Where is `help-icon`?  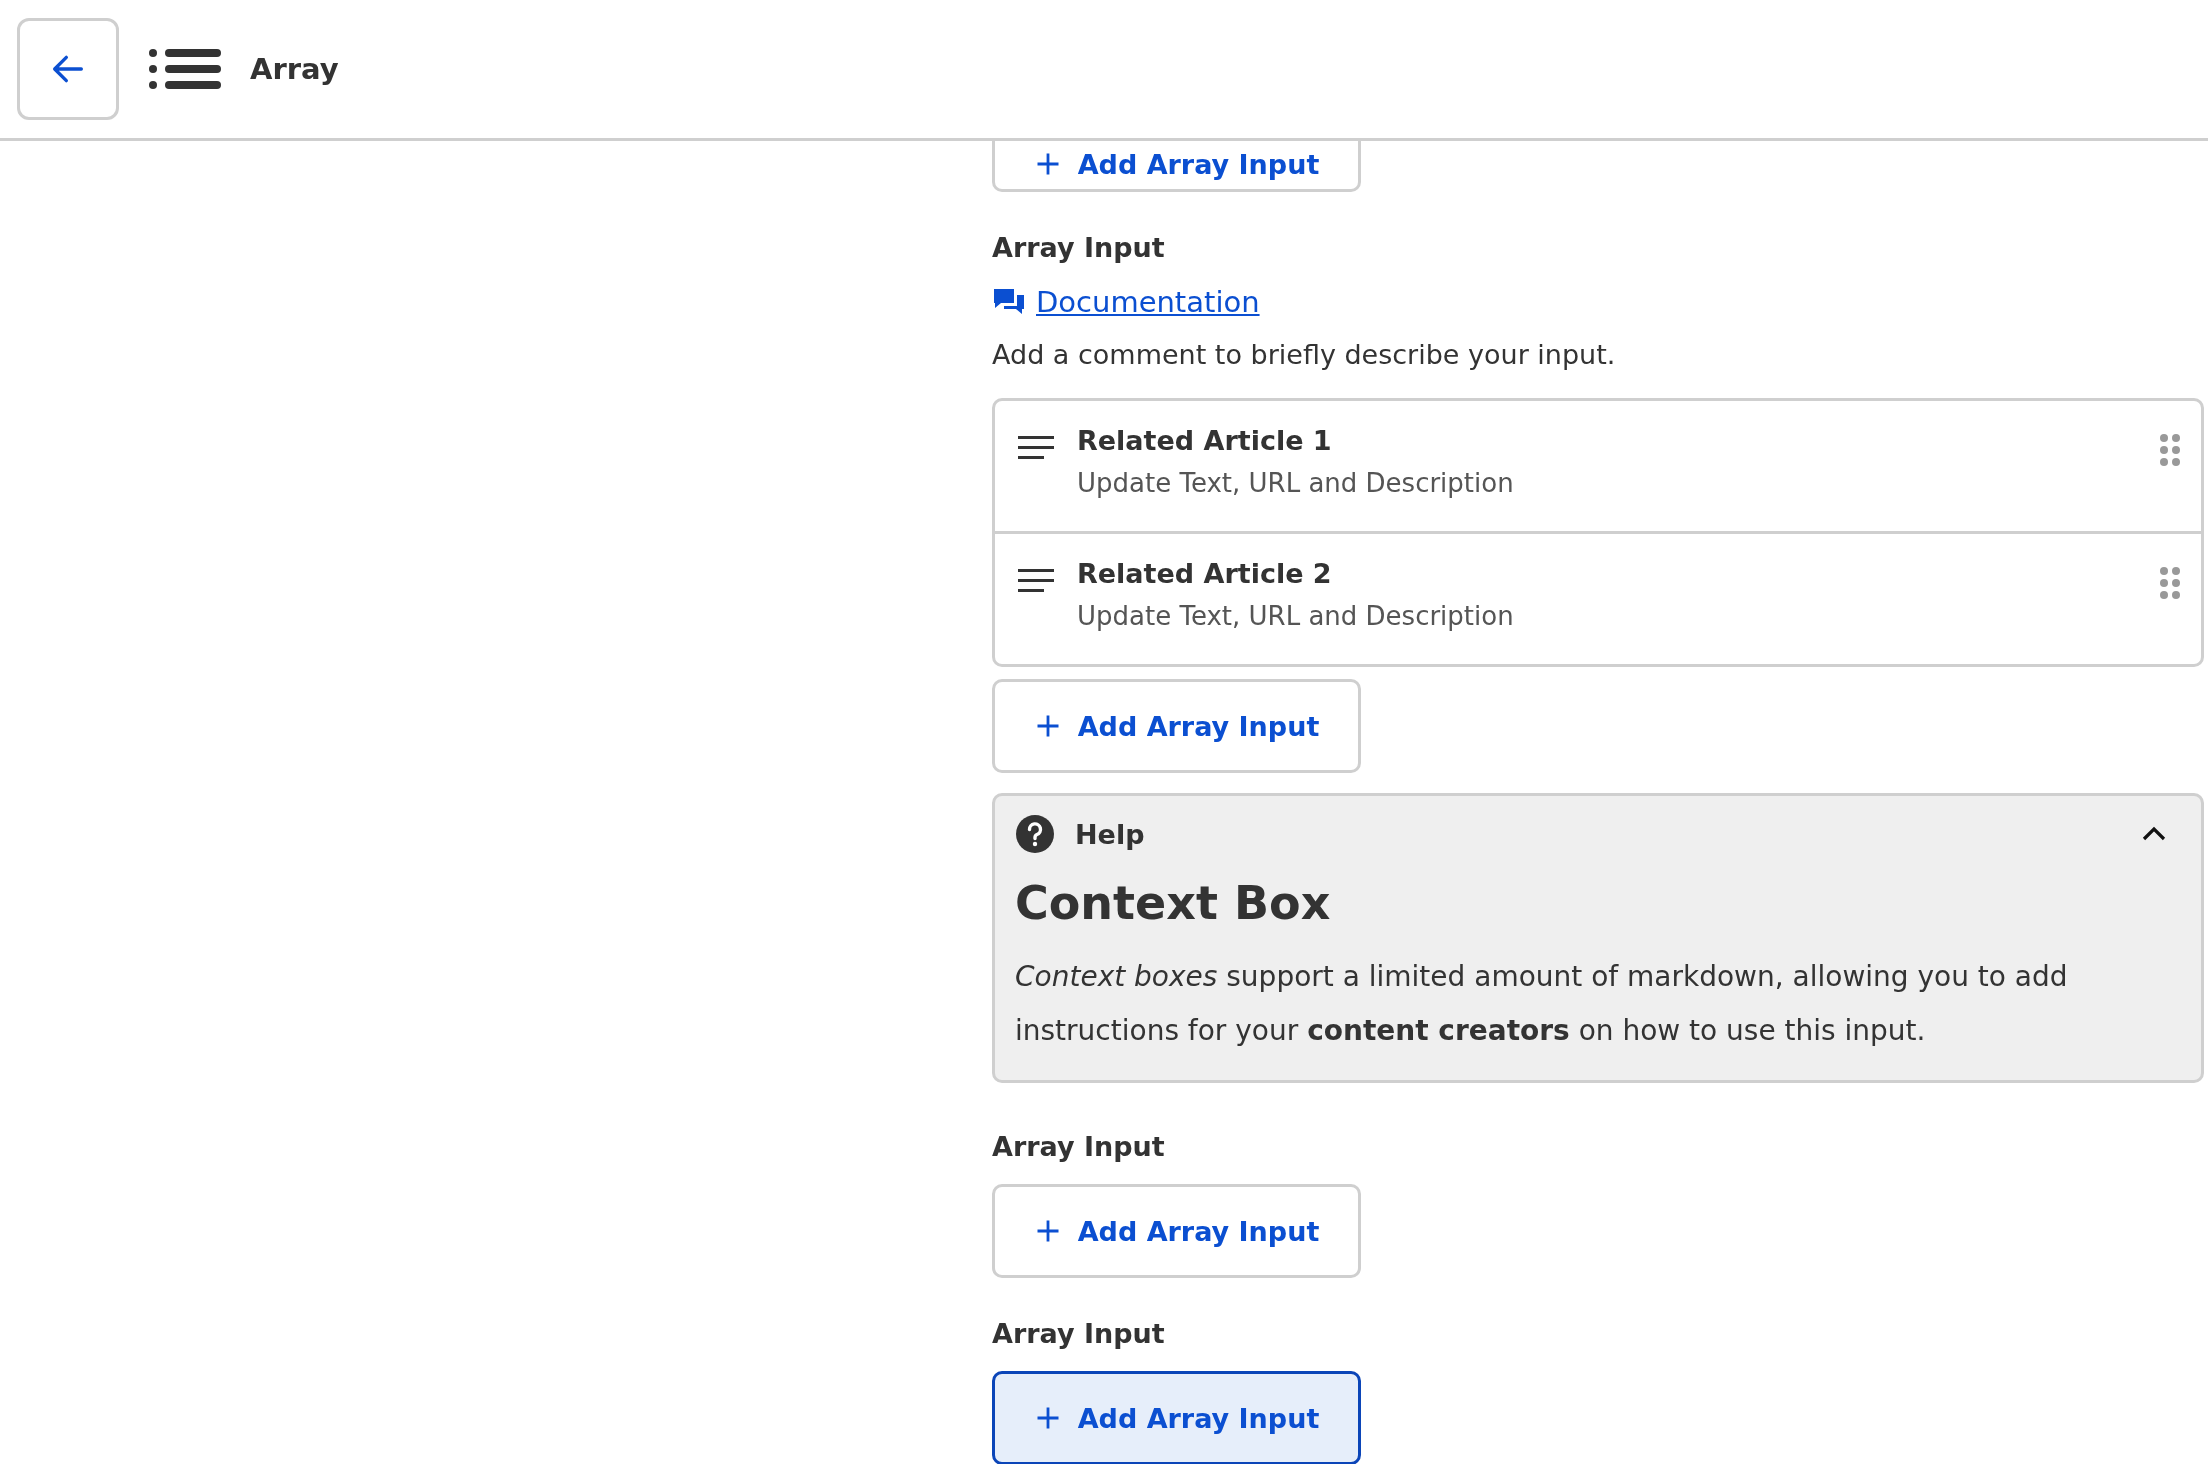 help-icon is located at coordinates (1035, 834).